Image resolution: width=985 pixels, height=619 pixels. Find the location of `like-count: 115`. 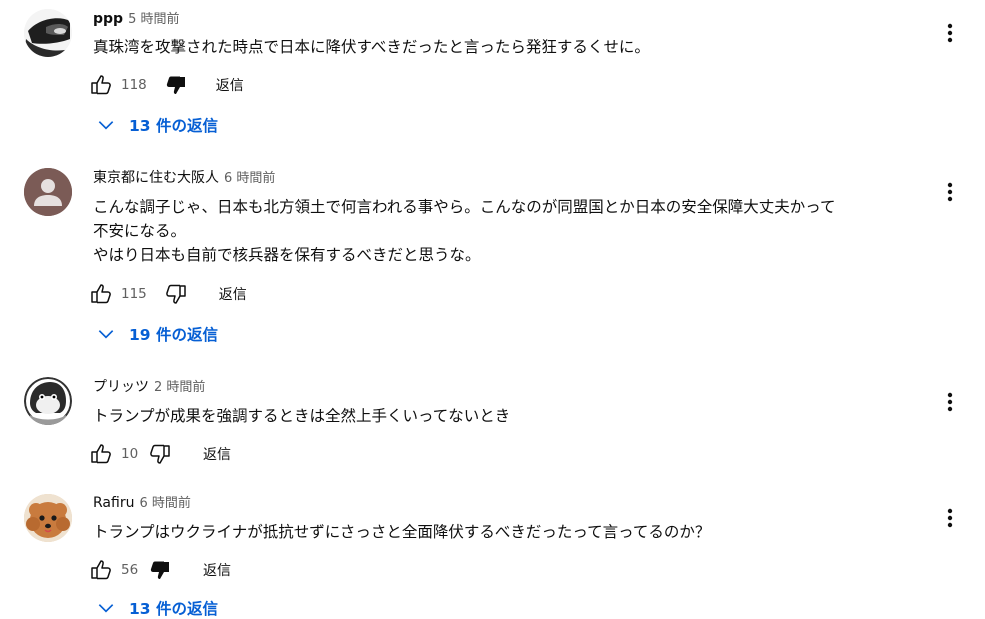

like-count: 115 is located at coordinates (134, 294).